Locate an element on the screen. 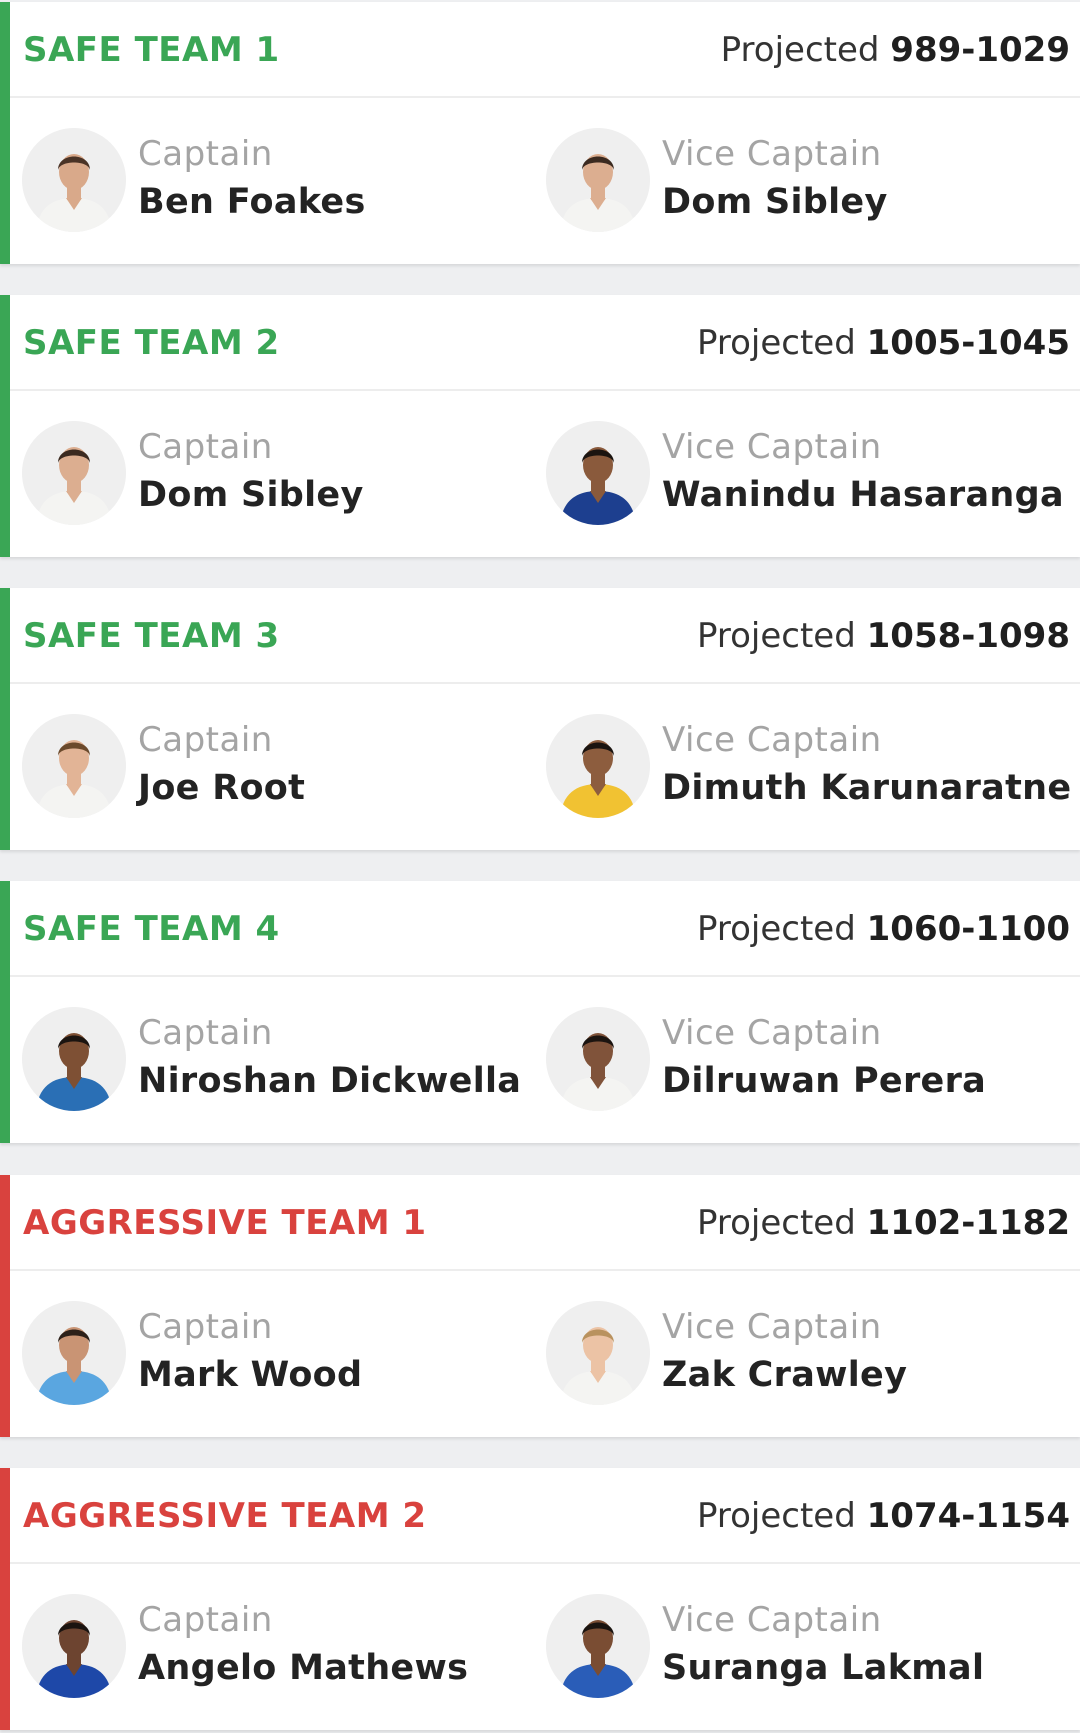 The height and width of the screenshot is (1733, 1080). captain-slot: Captain Ben Foakes is located at coordinates (272, 181).